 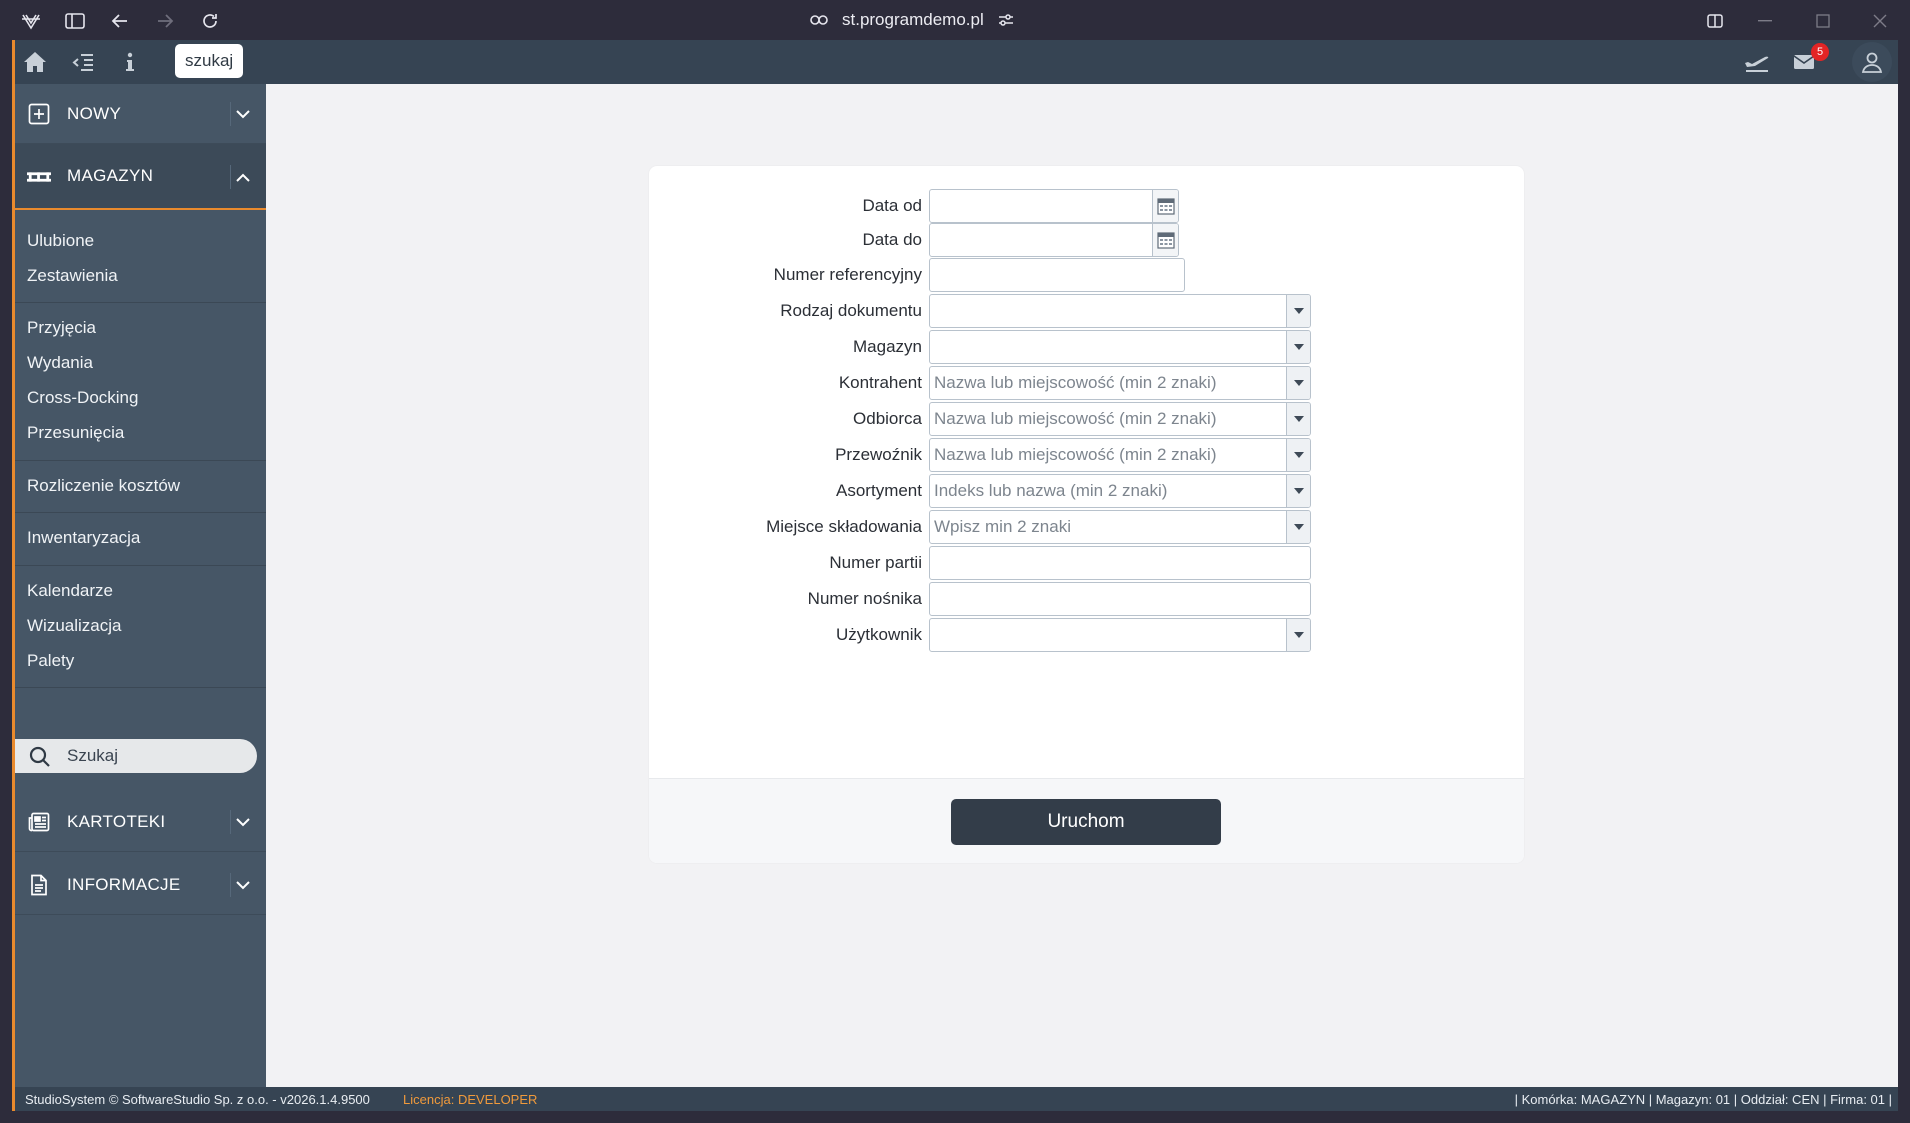 What do you see at coordinates (61, 328) in the screenshot?
I see `sidebar-item-przyjecia: Przyjęcia` at bounding box center [61, 328].